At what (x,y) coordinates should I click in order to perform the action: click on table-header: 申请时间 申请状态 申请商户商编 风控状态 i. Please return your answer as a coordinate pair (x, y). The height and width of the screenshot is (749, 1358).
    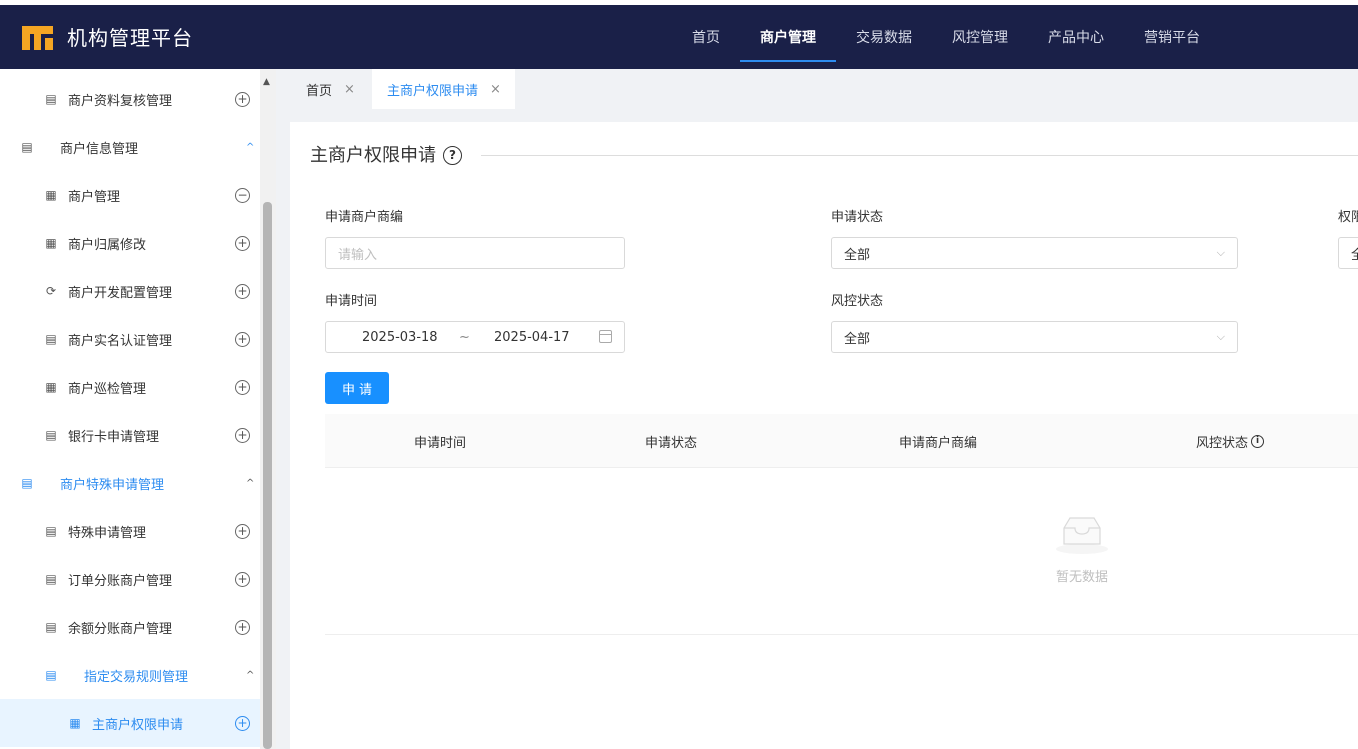
    Looking at the image, I should click on (841, 441).